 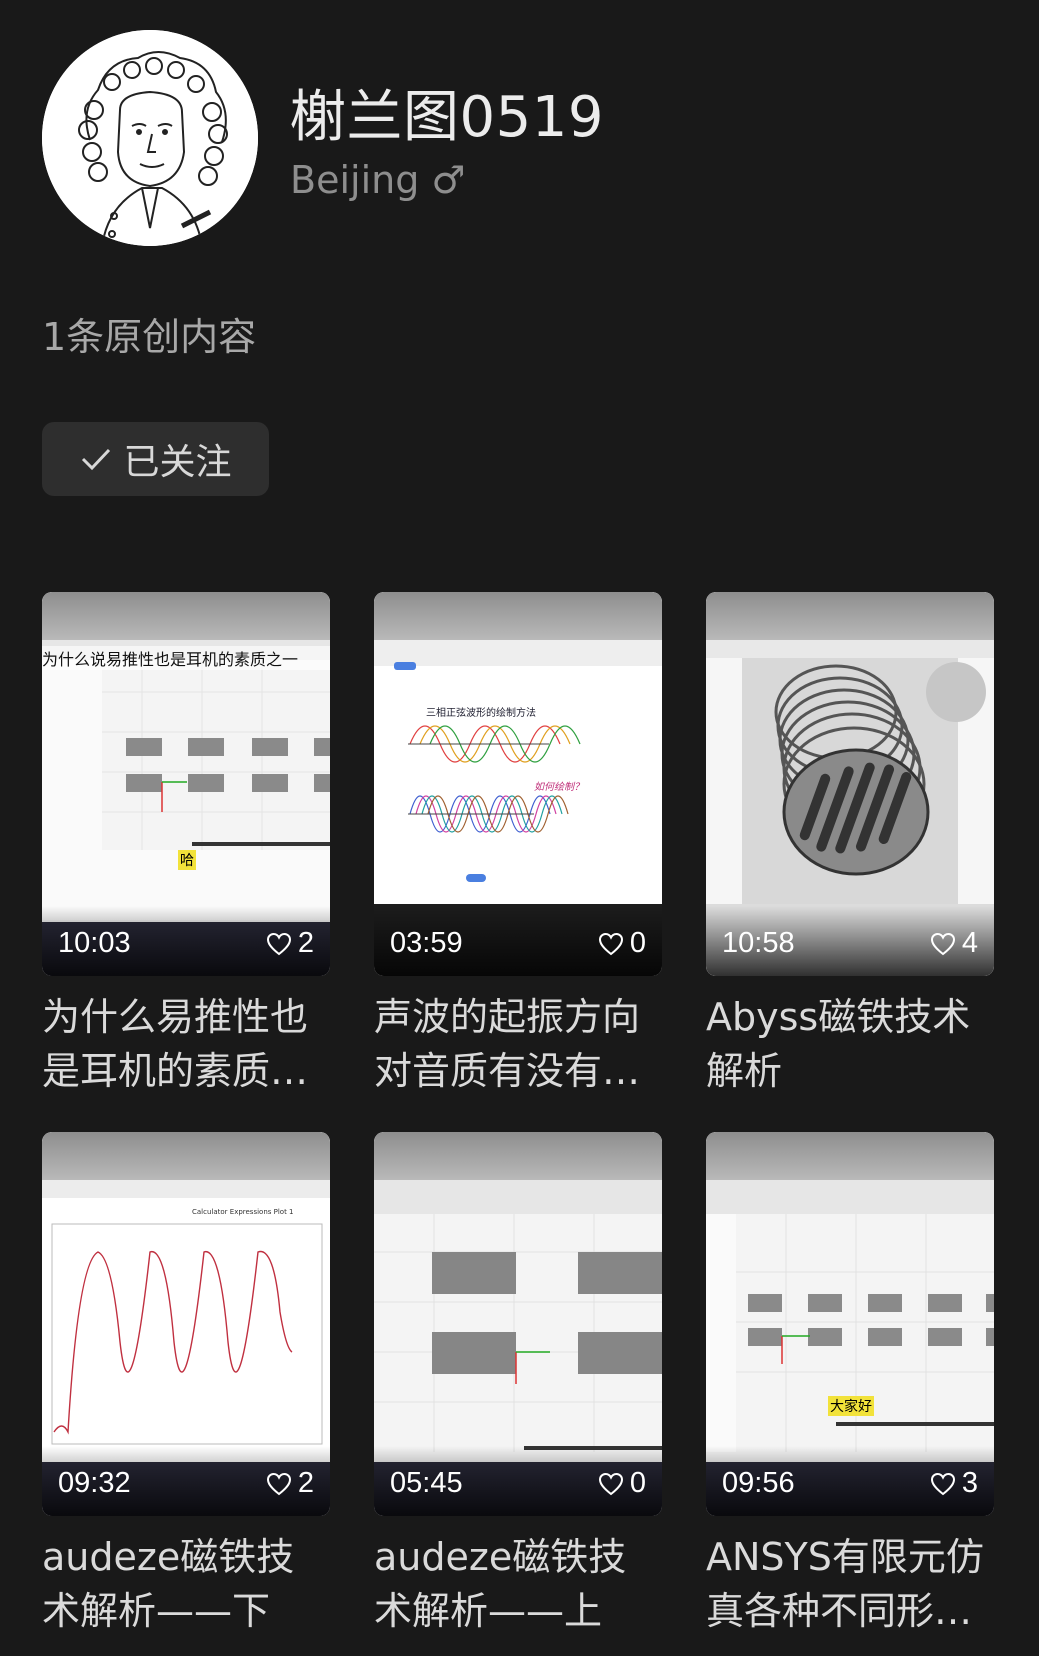 What do you see at coordinates (969, 943) in the screenshot?
I see `like-count-value: 4` at bounding box center [969, 943].